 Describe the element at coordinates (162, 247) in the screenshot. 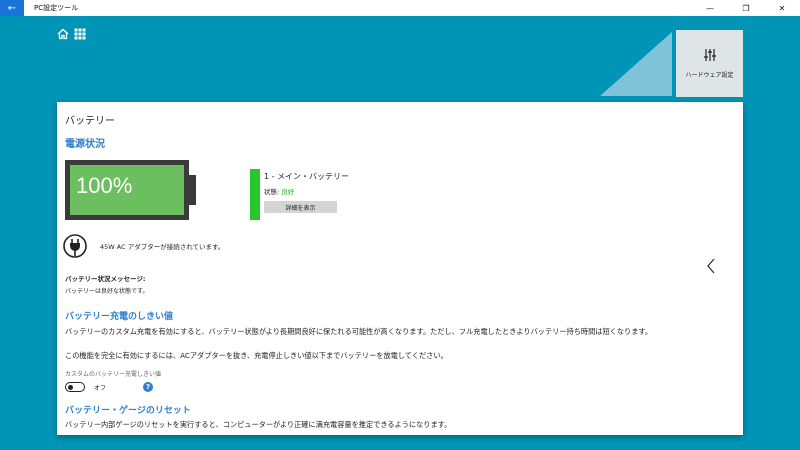

I see `adapter-status-text: 45W AC アダプターが接続されています。` at that location.